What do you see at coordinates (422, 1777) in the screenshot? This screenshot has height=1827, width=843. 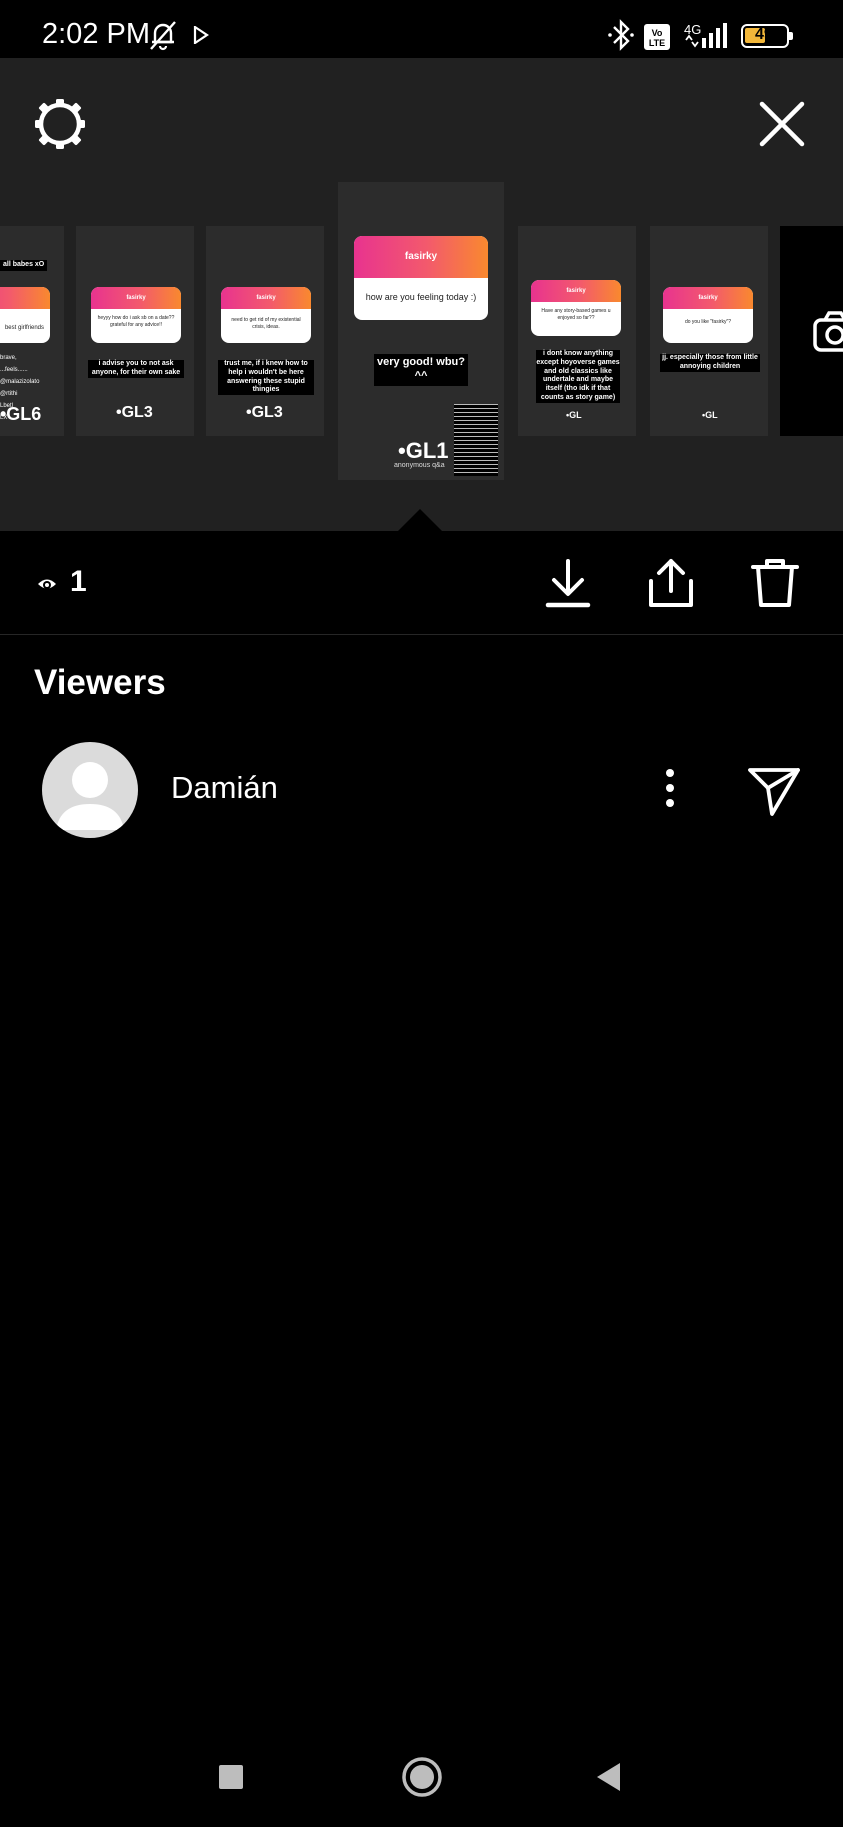 I see `home-button` at bounding box center [422, 1777].